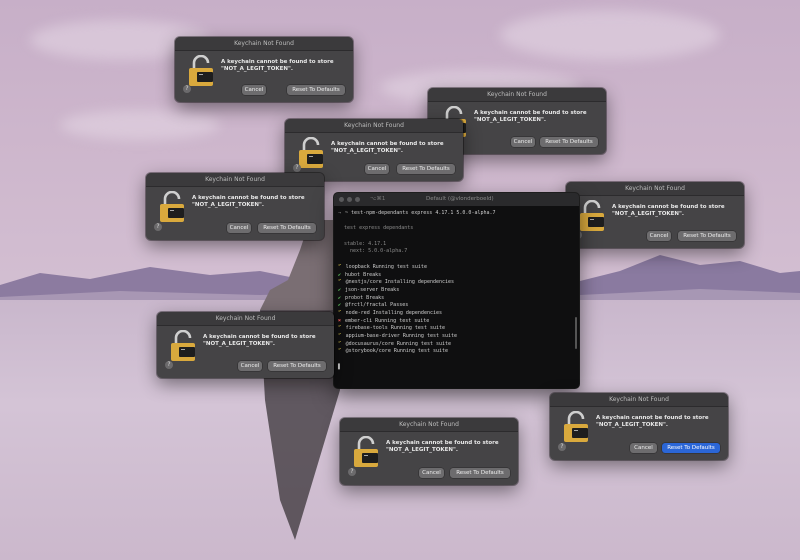  I want to click on terminal-line-text: hubot Breaks, so click(363, 274).